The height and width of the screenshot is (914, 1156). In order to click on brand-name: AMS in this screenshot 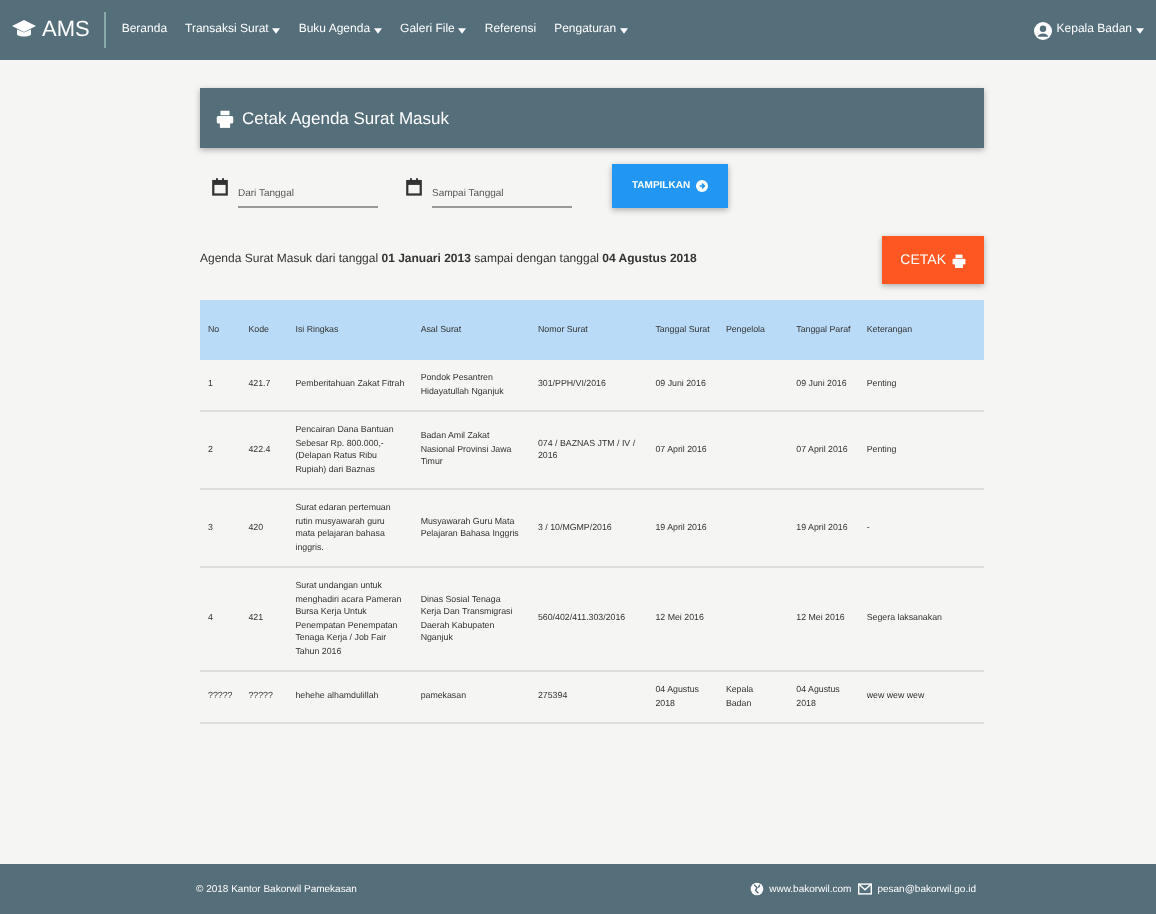, I will do `click(66, 30)`.